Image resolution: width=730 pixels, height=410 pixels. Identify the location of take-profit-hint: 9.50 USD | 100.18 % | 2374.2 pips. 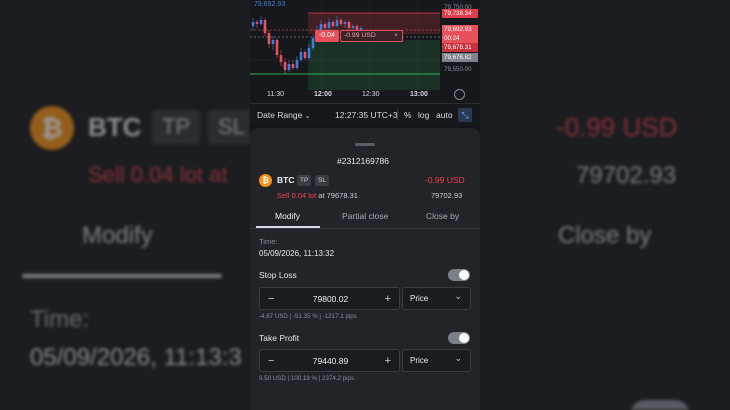
(307, 378).